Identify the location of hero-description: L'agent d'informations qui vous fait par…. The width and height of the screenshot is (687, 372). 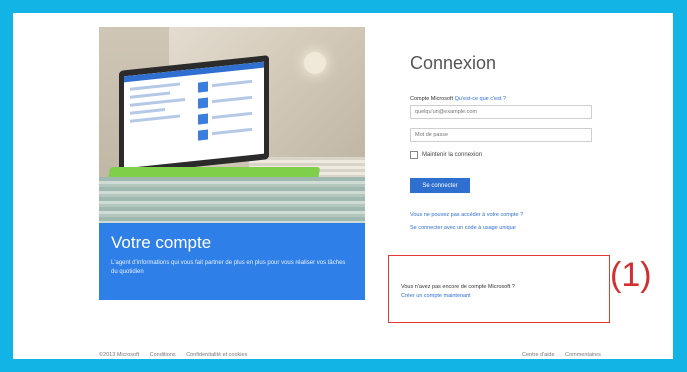
(228, 267).